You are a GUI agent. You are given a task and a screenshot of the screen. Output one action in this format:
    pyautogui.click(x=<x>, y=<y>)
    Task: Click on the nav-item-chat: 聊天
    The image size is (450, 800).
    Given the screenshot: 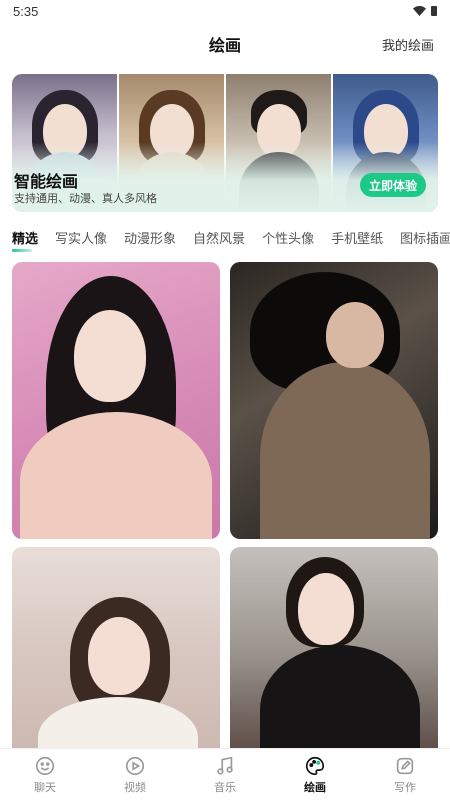 What is the action you would take?
    pyautogui.click(x=45, y=774)
    